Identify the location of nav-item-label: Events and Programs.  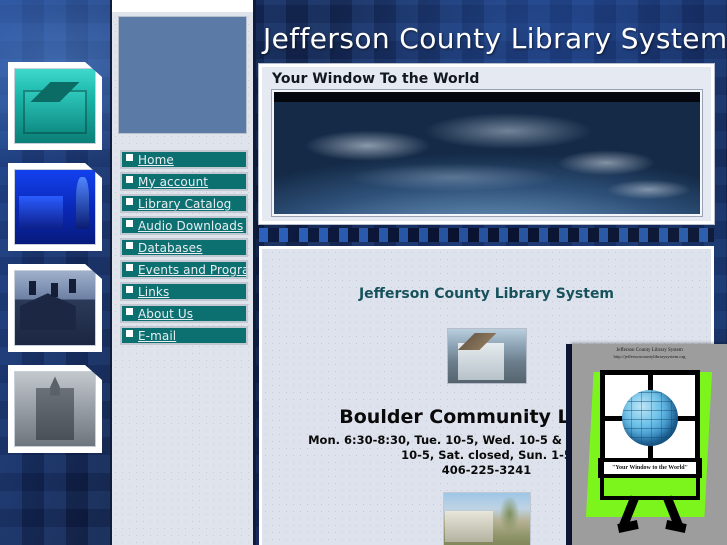
(192, 269).